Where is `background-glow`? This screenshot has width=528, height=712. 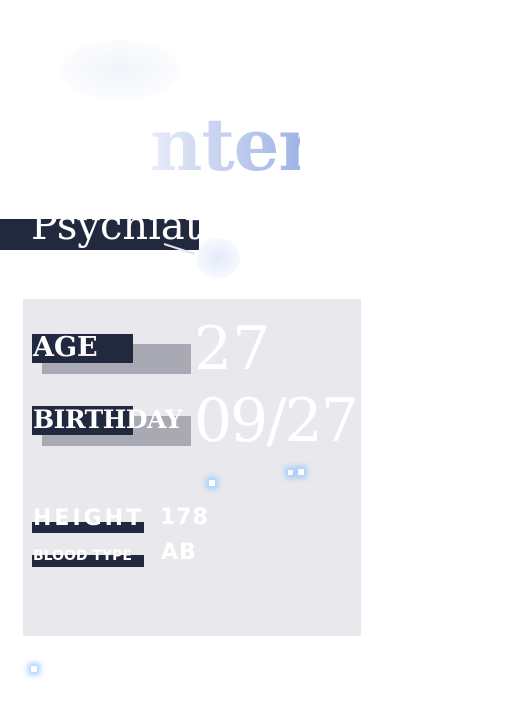 background-glow is located at coordinates (120, 70).